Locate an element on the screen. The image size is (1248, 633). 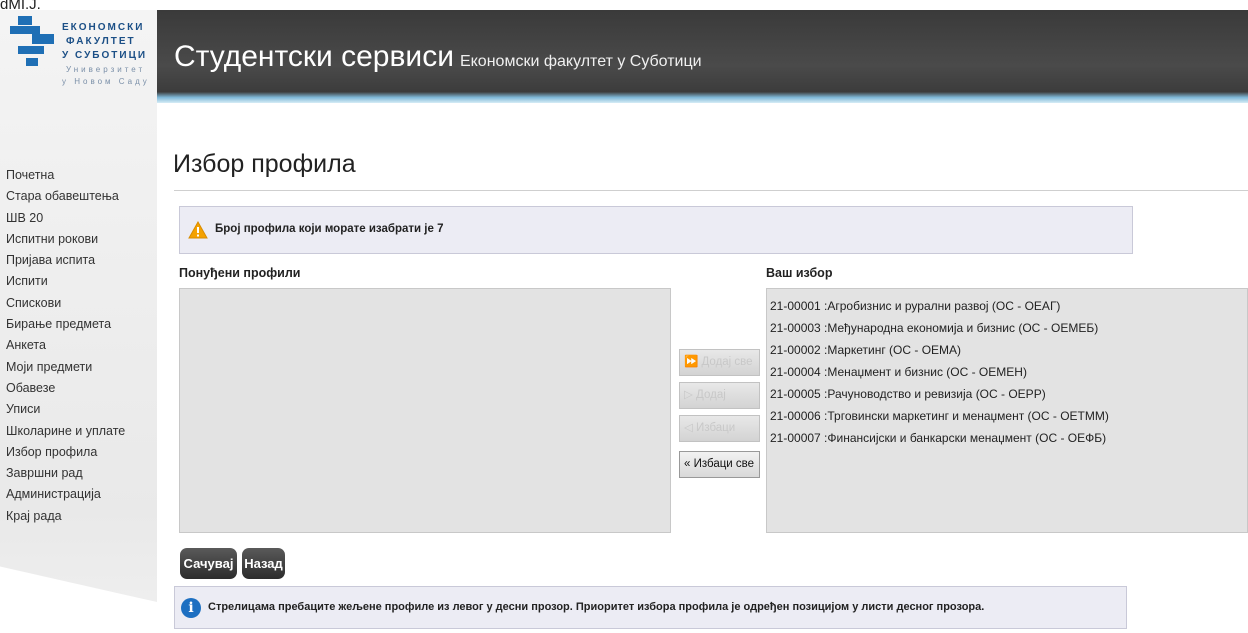
nav-item-obligations: Обавезе is located at coordinates (65, 388).